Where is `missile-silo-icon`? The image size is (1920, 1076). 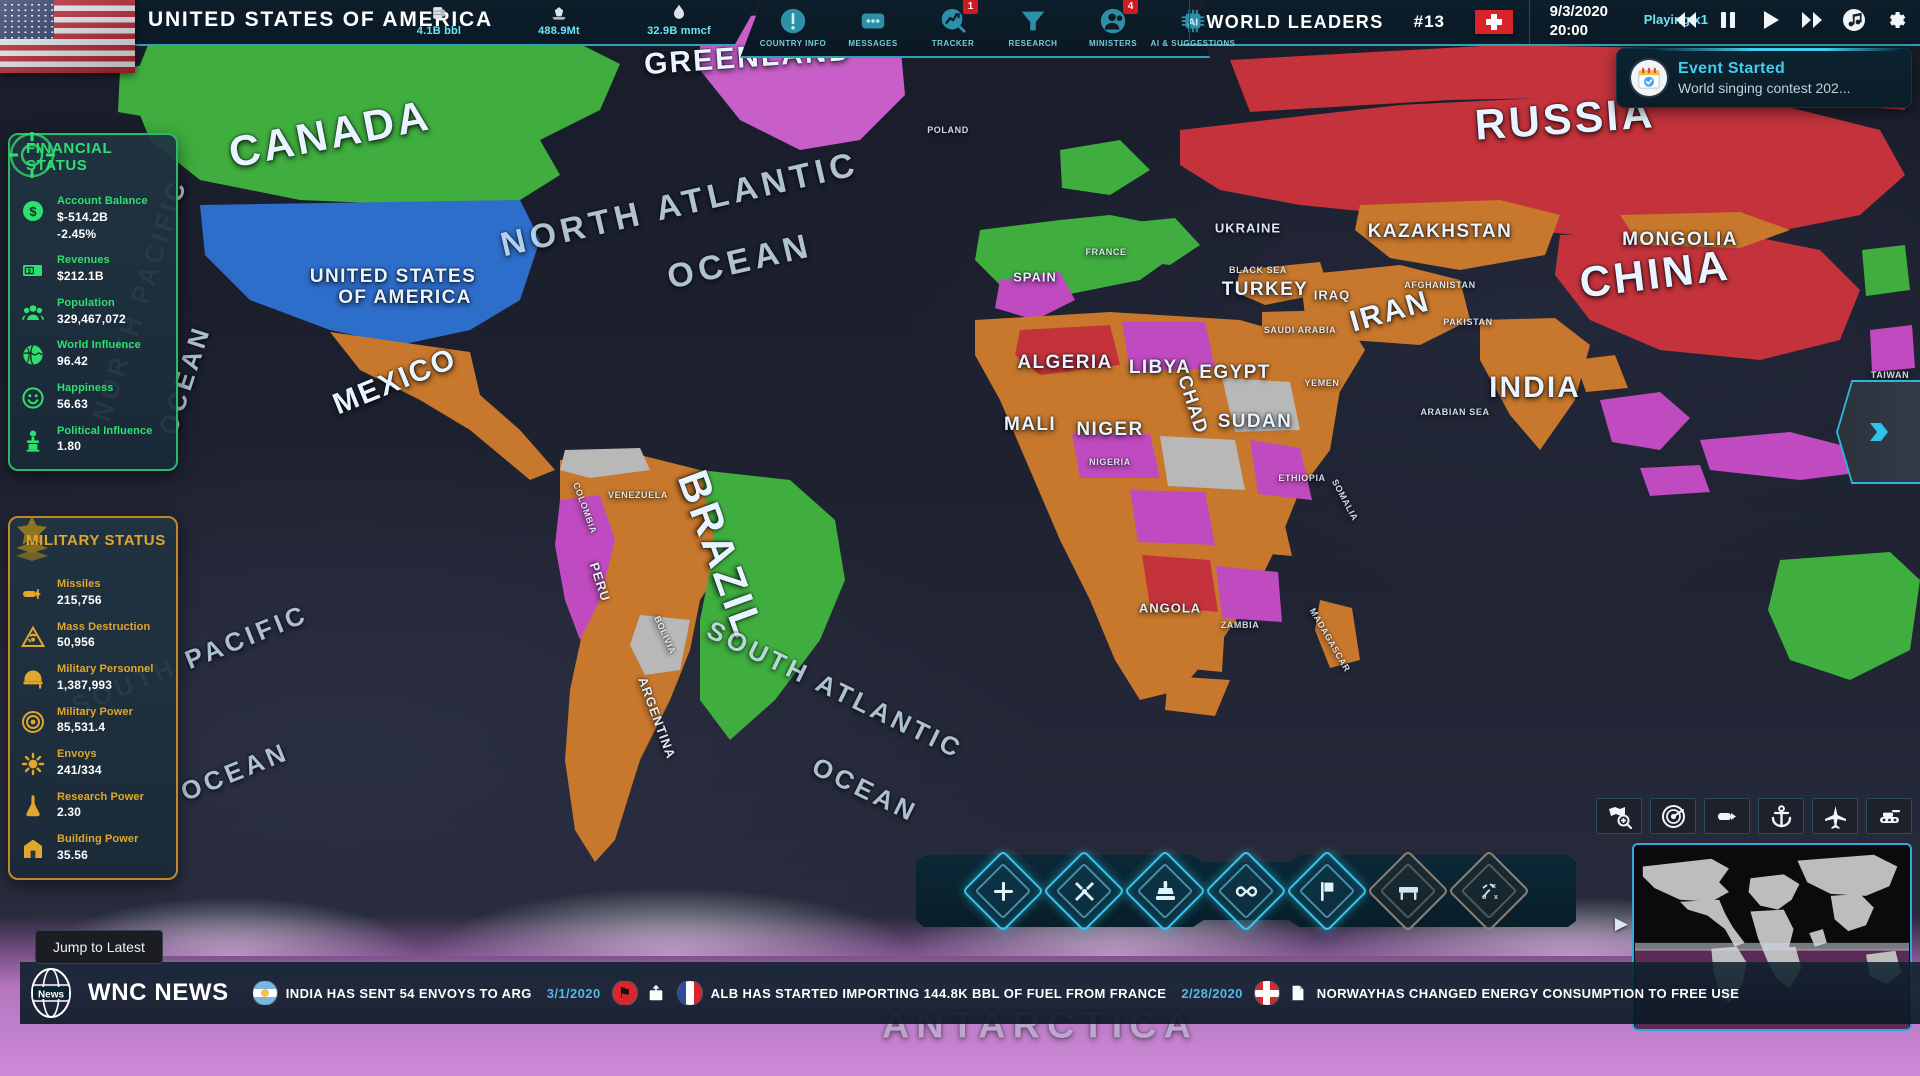
missile-silo-icon is located at coordinates (1727, 816).